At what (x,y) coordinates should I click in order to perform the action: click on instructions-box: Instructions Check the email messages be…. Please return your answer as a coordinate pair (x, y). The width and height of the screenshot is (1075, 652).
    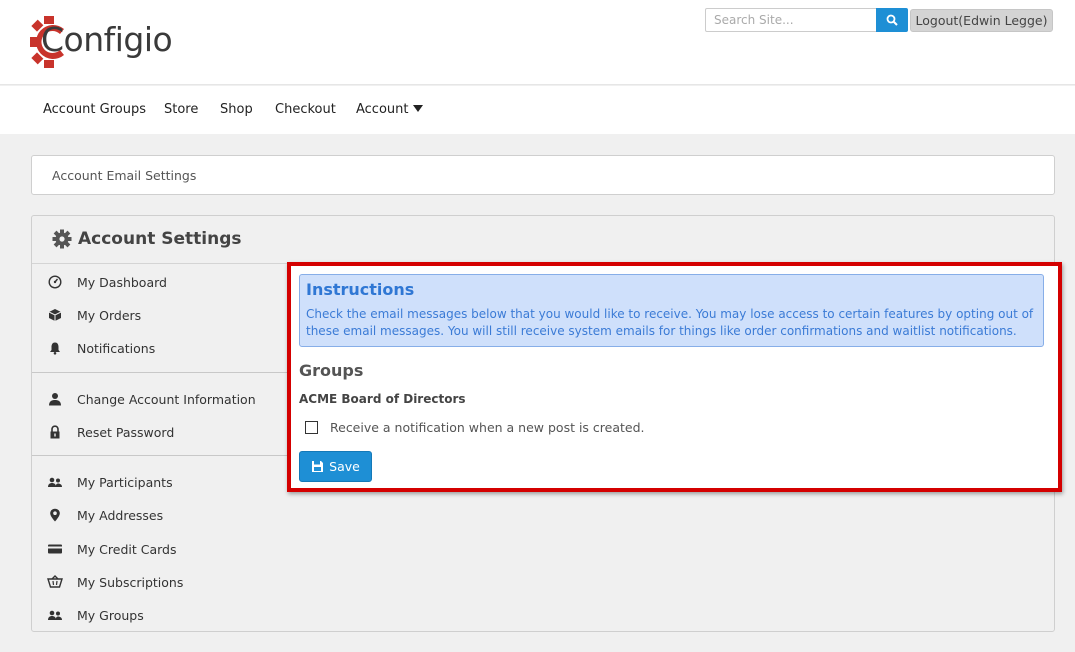
    Looking at the image, I should click on (671, 310).